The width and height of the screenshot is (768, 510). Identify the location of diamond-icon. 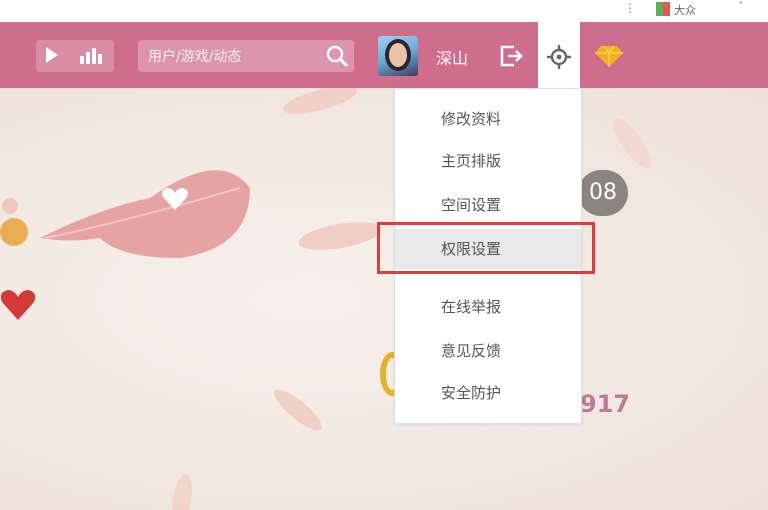
(609, 56).